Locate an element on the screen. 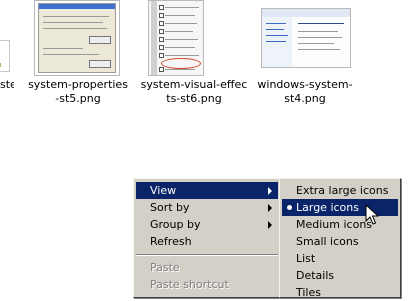 Image resolution: width=416 pixels, height=301 pixels. preview-titlebar is located at coordinates (77, 6).